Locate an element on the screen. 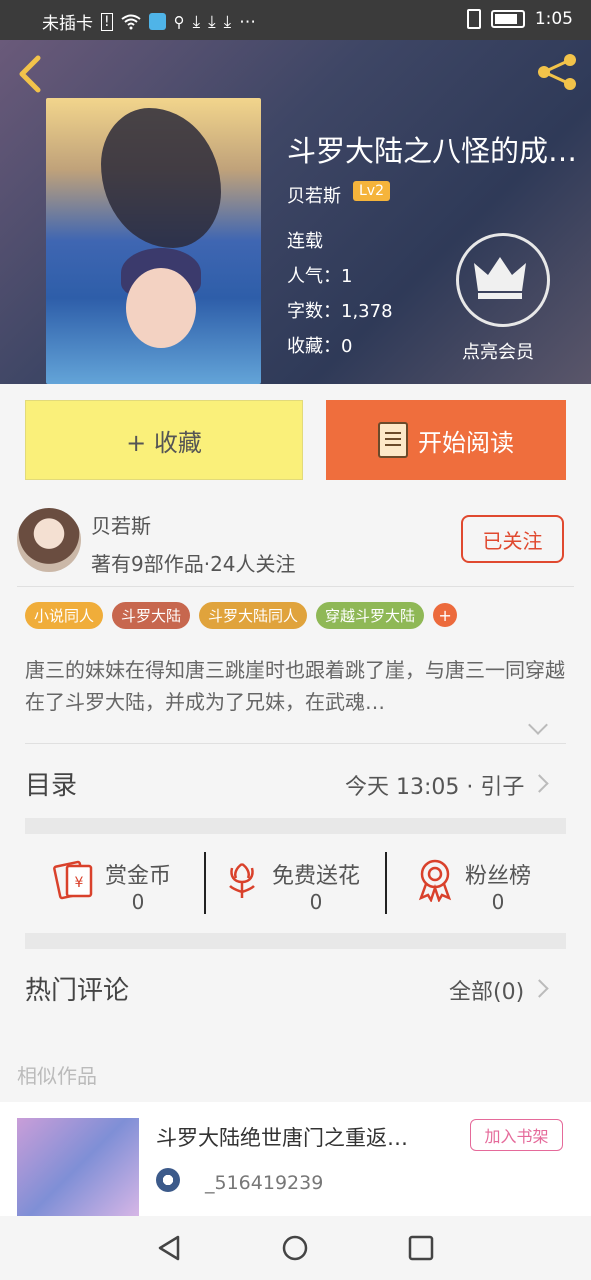  tag-item: 小说同人 is located at coordinates (64, 615).